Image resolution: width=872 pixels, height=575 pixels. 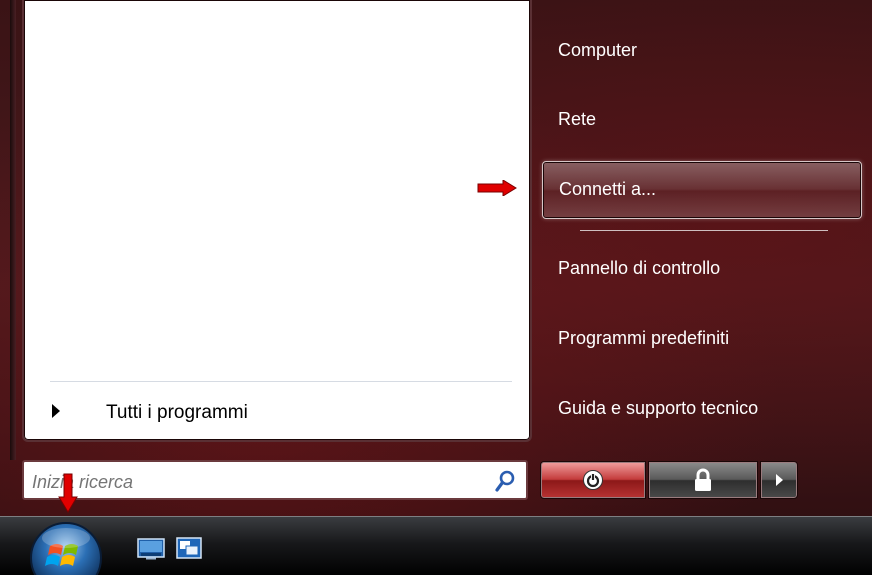 I want to click on lock-icon, so click(x=703, y=479).